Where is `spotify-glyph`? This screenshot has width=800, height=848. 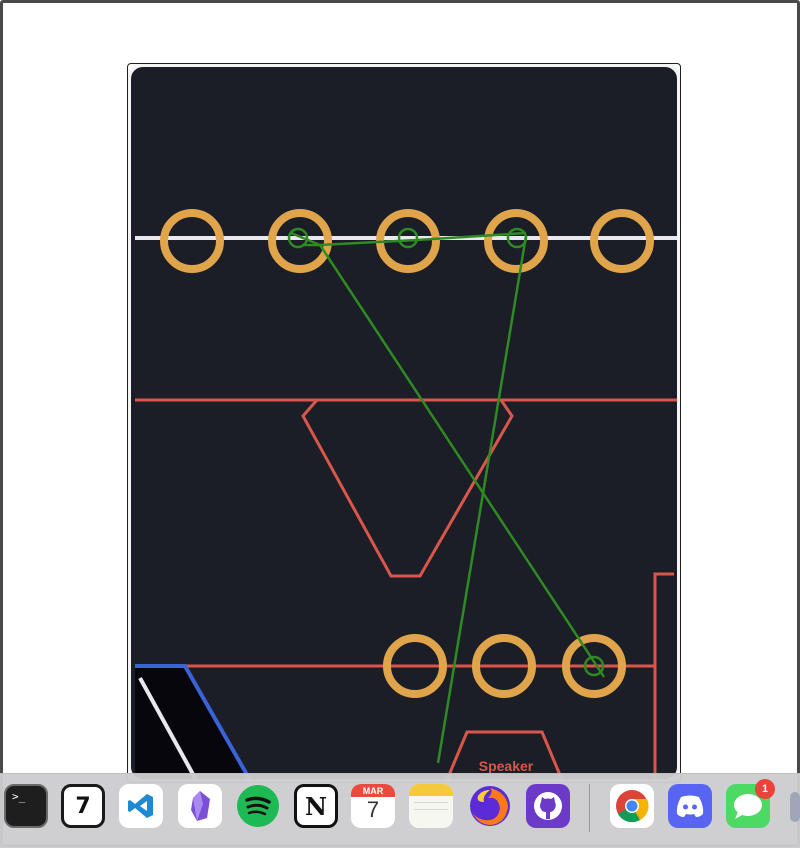 spotify-glyph is located at coordinates (258, 806).